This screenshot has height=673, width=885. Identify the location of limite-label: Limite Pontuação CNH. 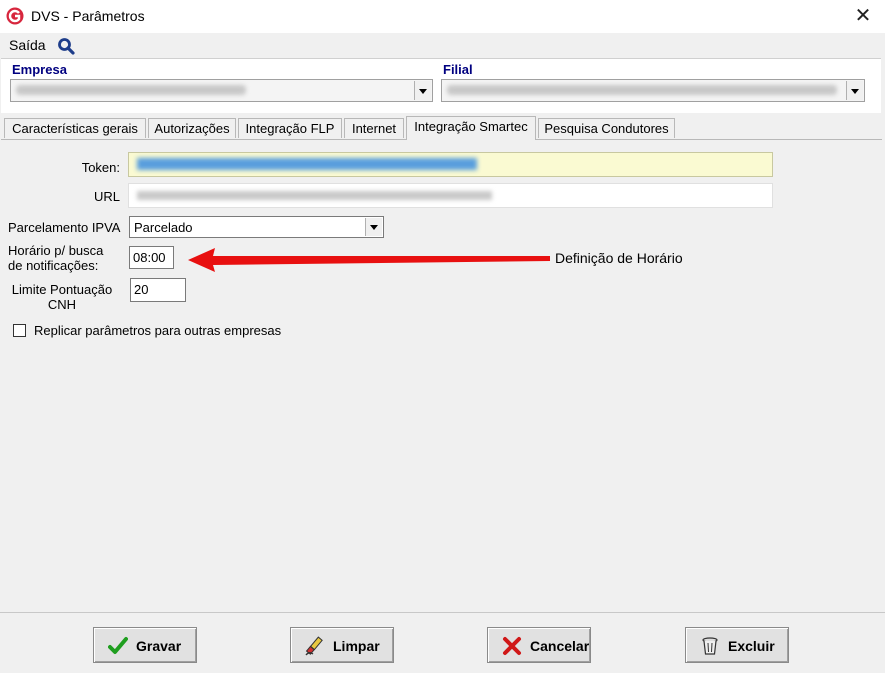
(62, 297).